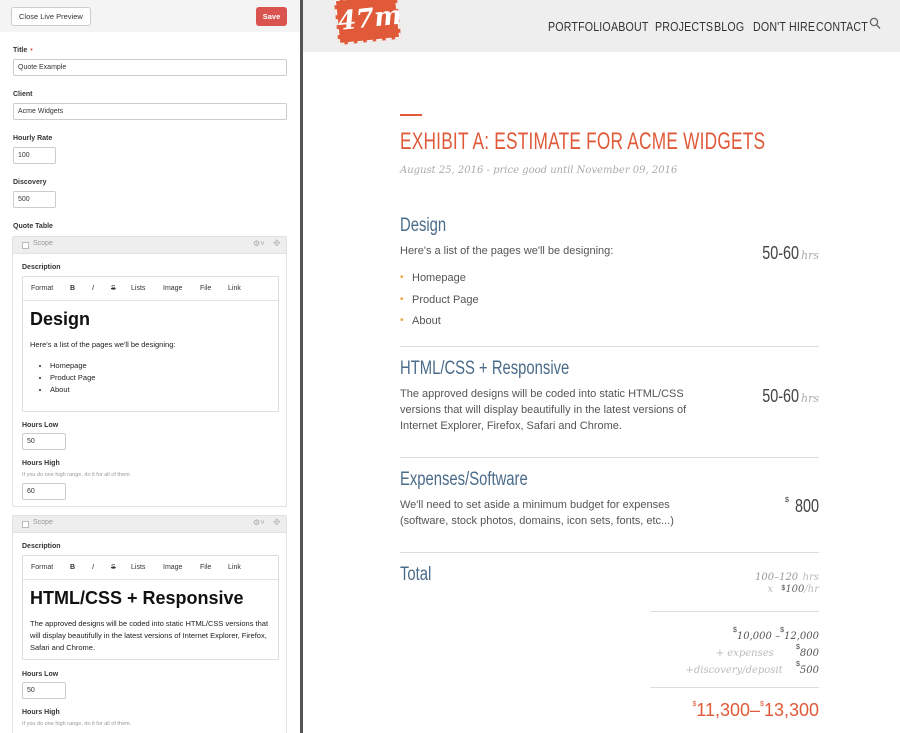 This screenshot has width=900, height=733. I want to click on estimate-title: EXHIBIT A: ESTIMATE FOR ACME WIDGETS, so click(583, 141).